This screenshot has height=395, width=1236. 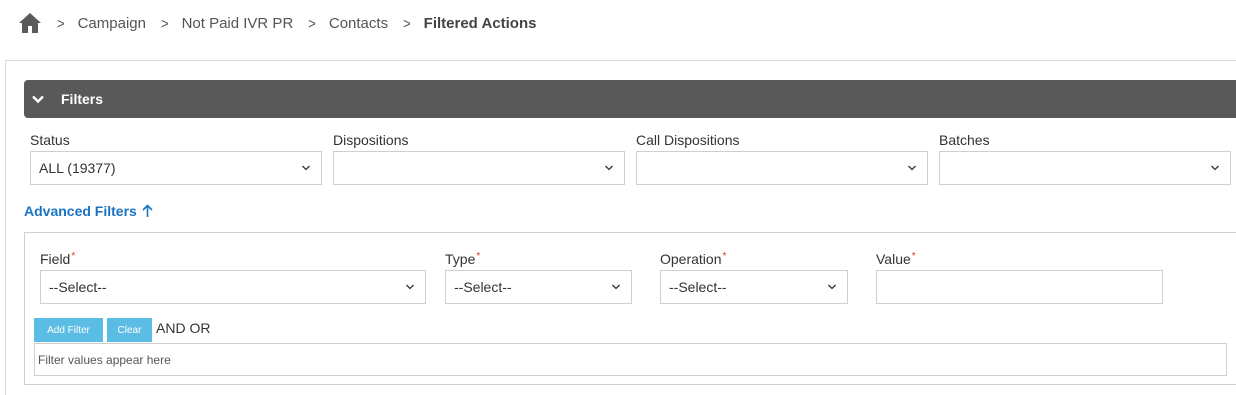 I want to click on dispositions-select, so click(x=479, y=168).